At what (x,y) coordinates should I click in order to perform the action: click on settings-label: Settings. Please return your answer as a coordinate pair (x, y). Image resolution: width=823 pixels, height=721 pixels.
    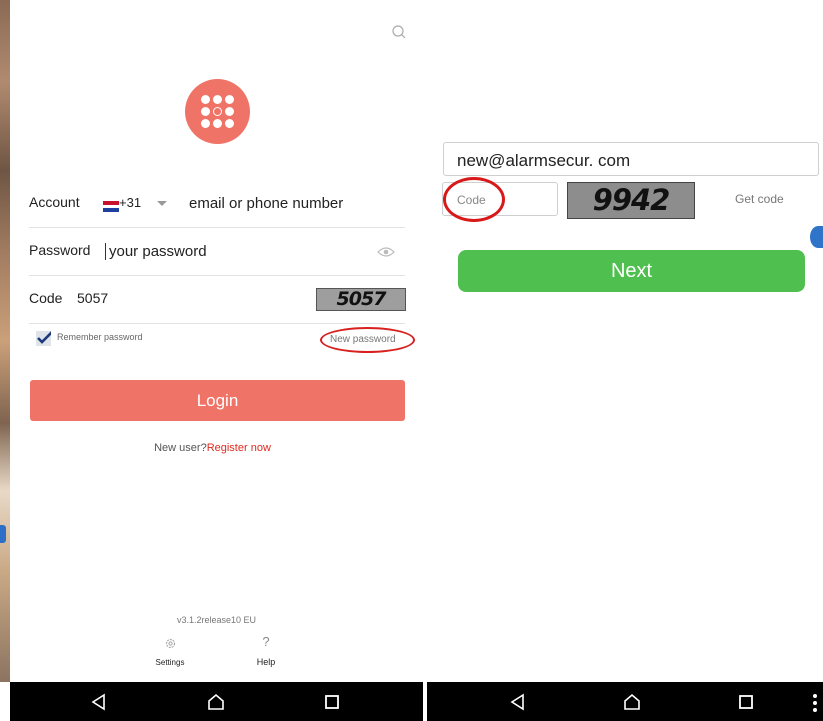
    Looking at the image, I should click on (170, 662).